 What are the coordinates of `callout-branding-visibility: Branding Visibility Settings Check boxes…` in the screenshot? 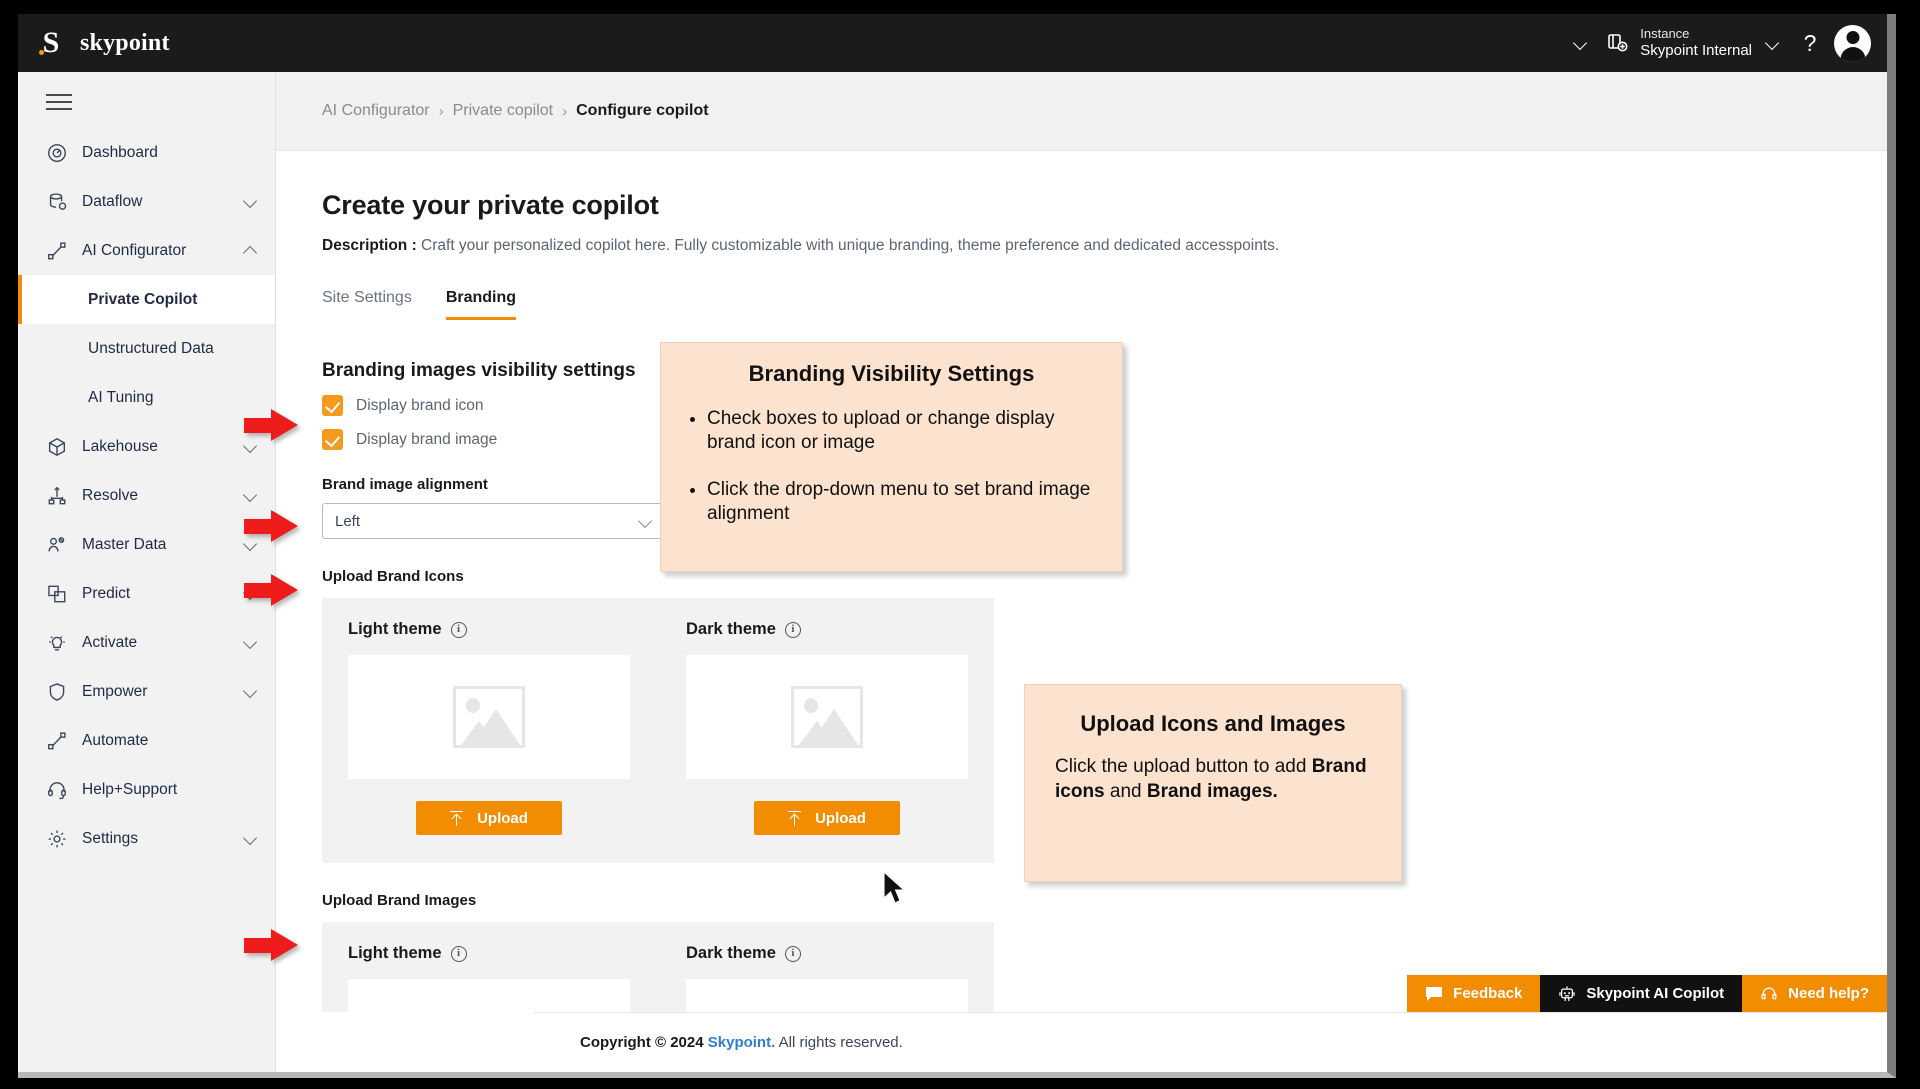 It's located at (891, 457).